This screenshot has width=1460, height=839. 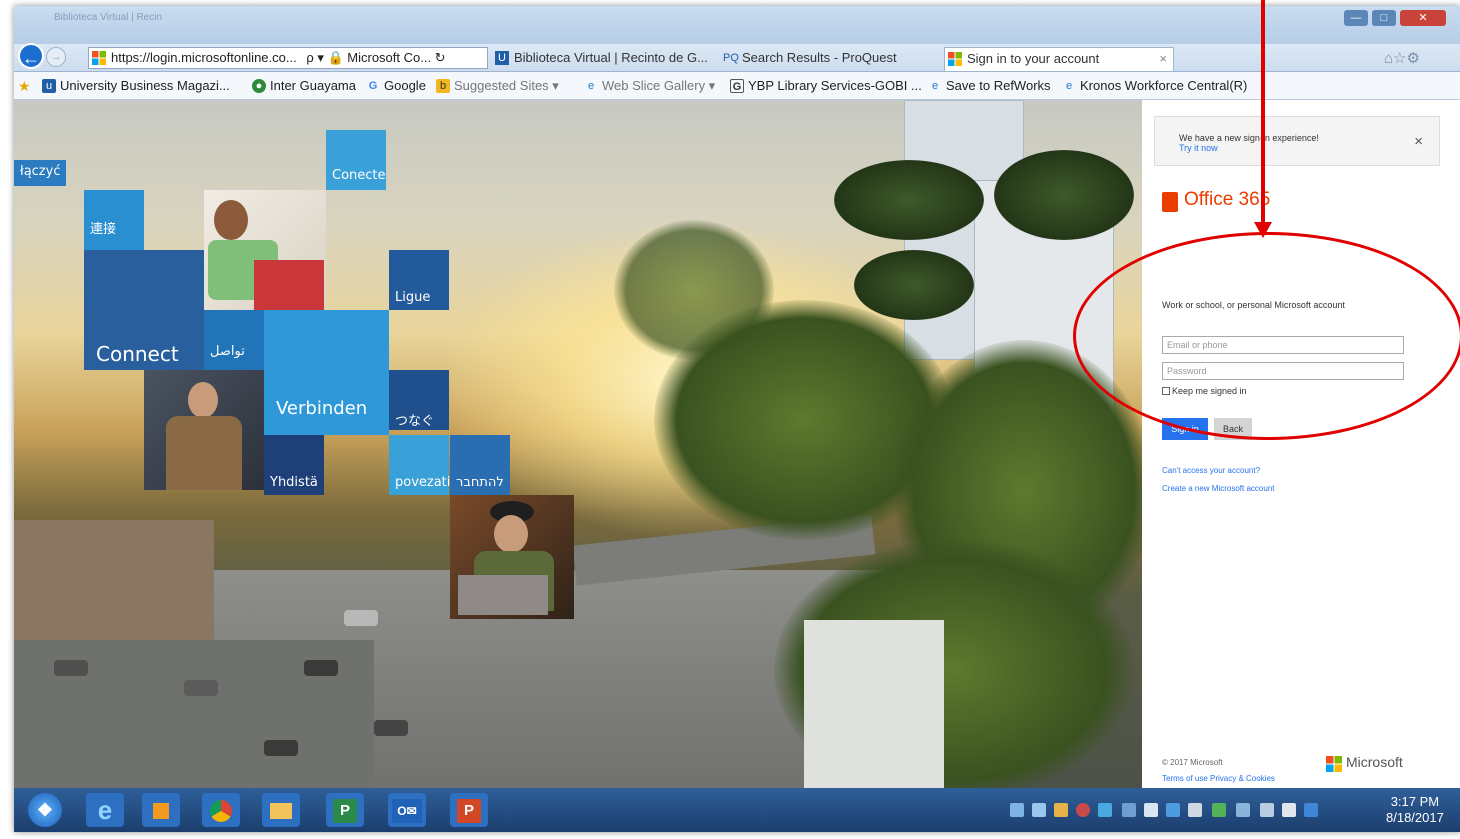 I want to click on volume-icon, so click(x=1267, y=810).